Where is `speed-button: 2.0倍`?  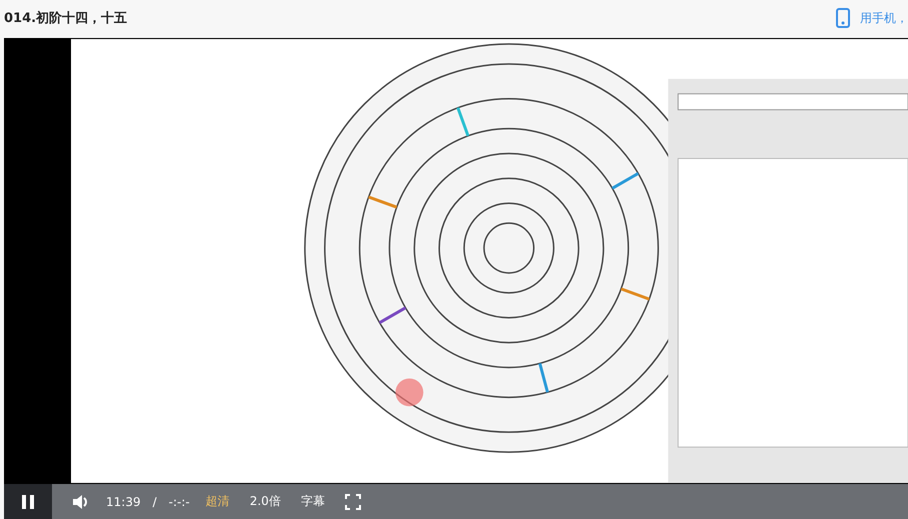 speed-button: 2.0倍 is located at coordinates (265, 501).